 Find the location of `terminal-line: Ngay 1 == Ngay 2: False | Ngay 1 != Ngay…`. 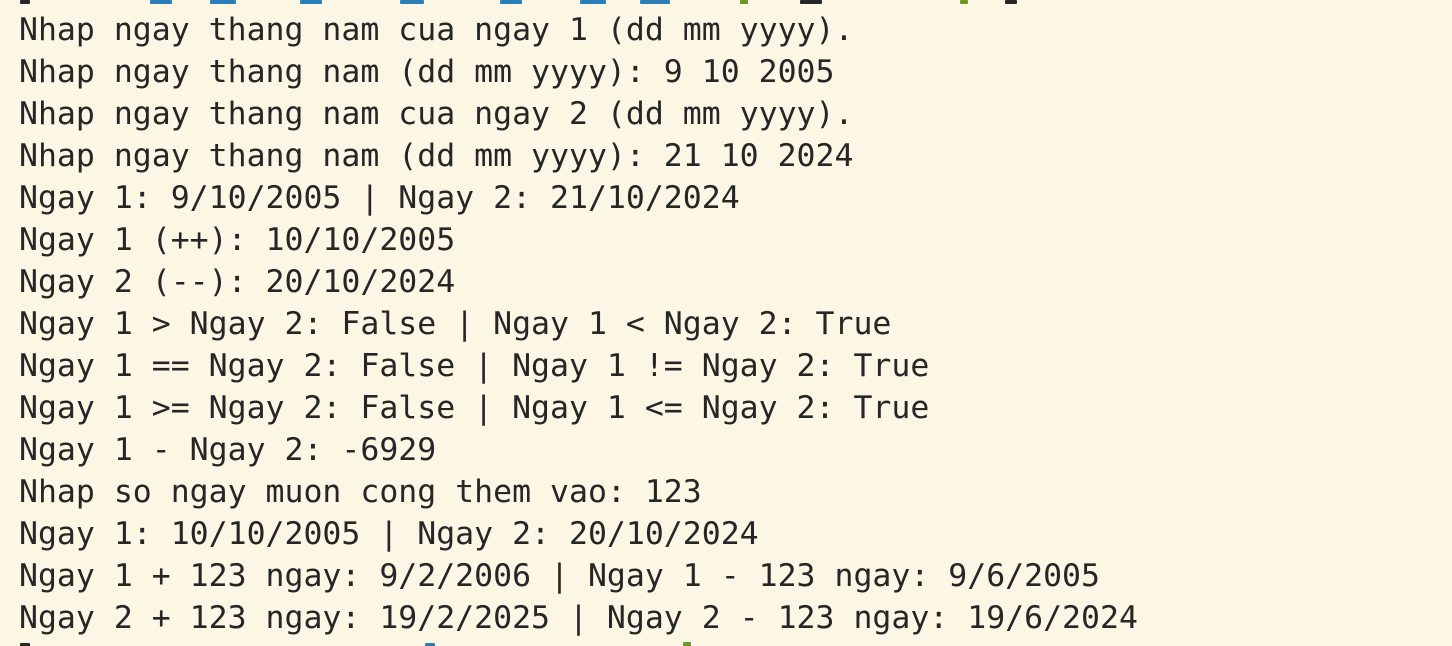

terminal-line: Ngay 1 == Ngay 2: False | Ngay 1 != Ngay… is located at coordinates (474, 366).